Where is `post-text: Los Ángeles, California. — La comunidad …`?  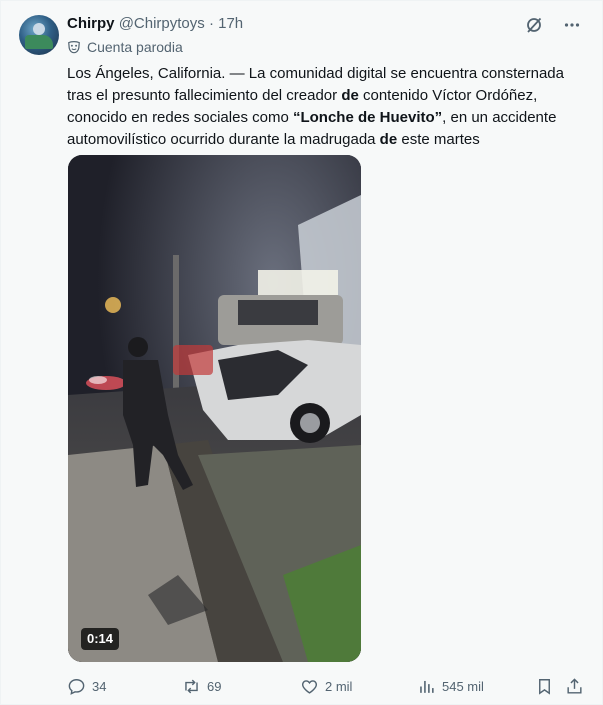
post-text: Los Ángeles, California. — La comunidad … is located at coordinates (327, 107).